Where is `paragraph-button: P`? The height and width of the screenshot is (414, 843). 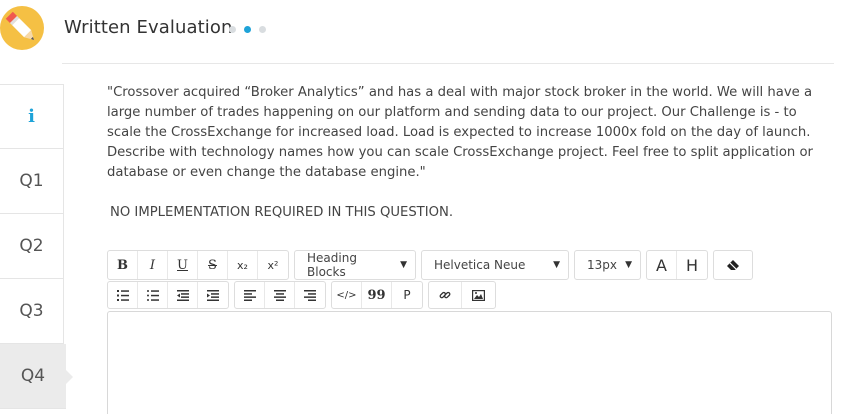 paragraph-button: P is located at coordinates (407, 295).